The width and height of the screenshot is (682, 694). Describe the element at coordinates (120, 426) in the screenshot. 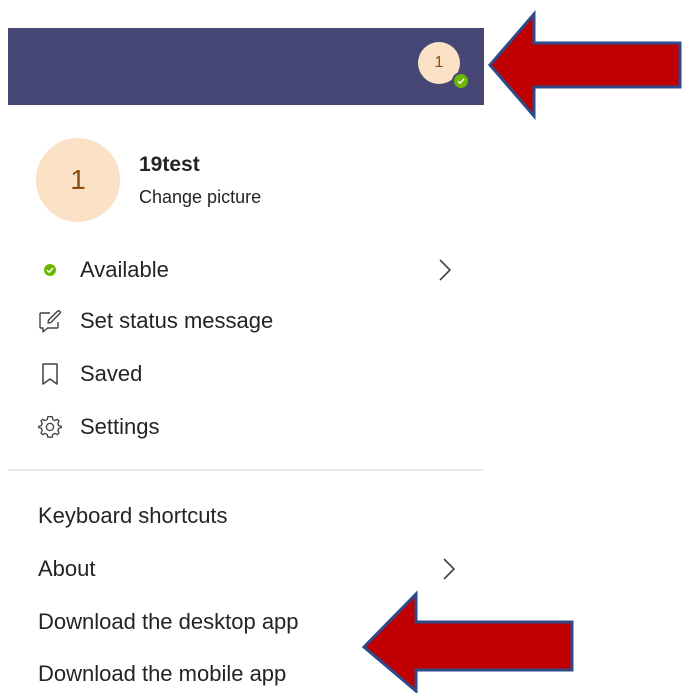

I see `menu-item-settings-label: Settings` at that location.